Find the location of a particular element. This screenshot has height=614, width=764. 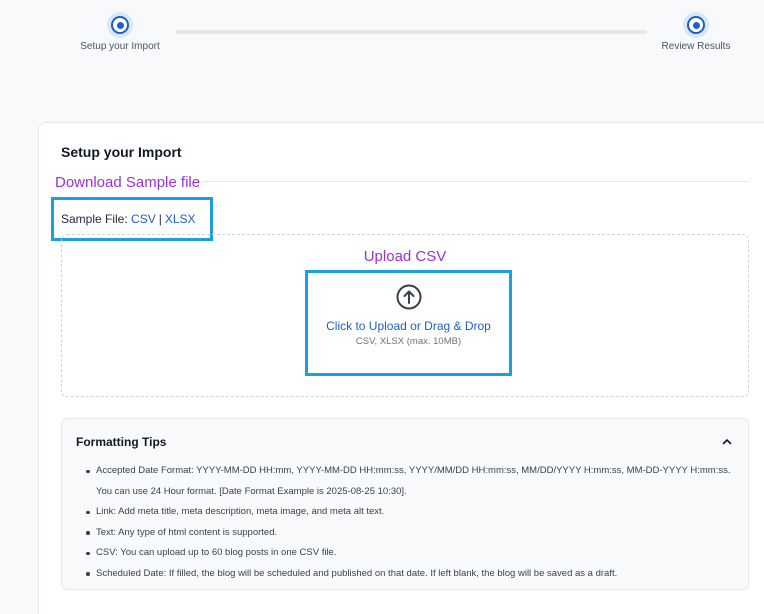

download-sample-annotation: Download Sample file is located at coordinates (128, 182).